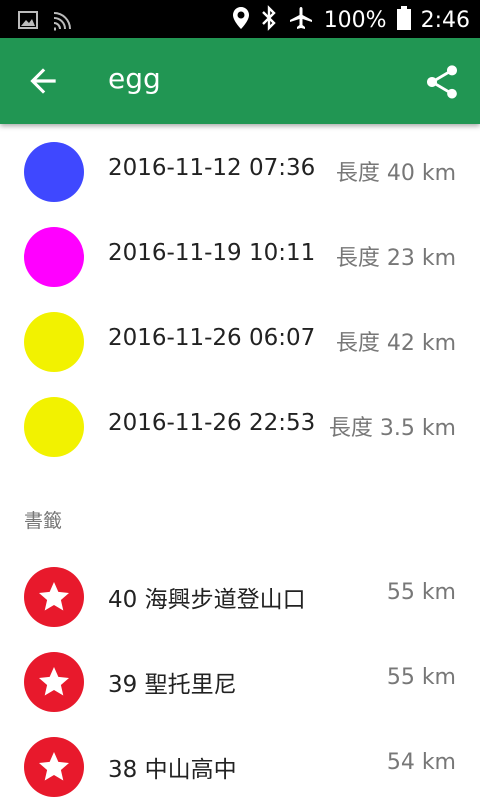 This screenshot has width=480, height=810. I want to click on bookmarks-header: 書籤, so click(43, 521).